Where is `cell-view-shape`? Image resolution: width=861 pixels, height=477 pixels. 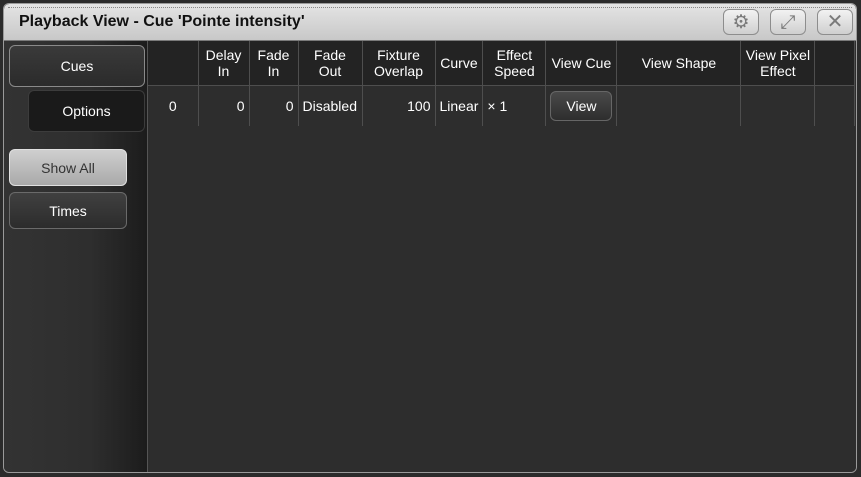 cell-view-shape is located at coordinates (679, 105).